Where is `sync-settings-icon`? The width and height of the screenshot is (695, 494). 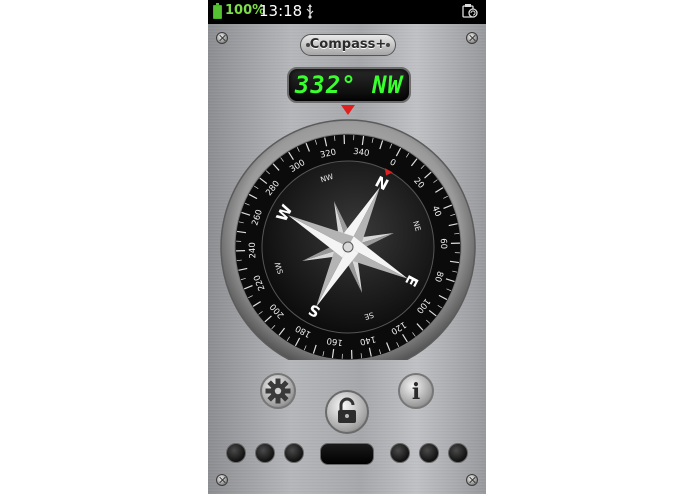
sync-settings-icon is located at coordinates (470, 11).